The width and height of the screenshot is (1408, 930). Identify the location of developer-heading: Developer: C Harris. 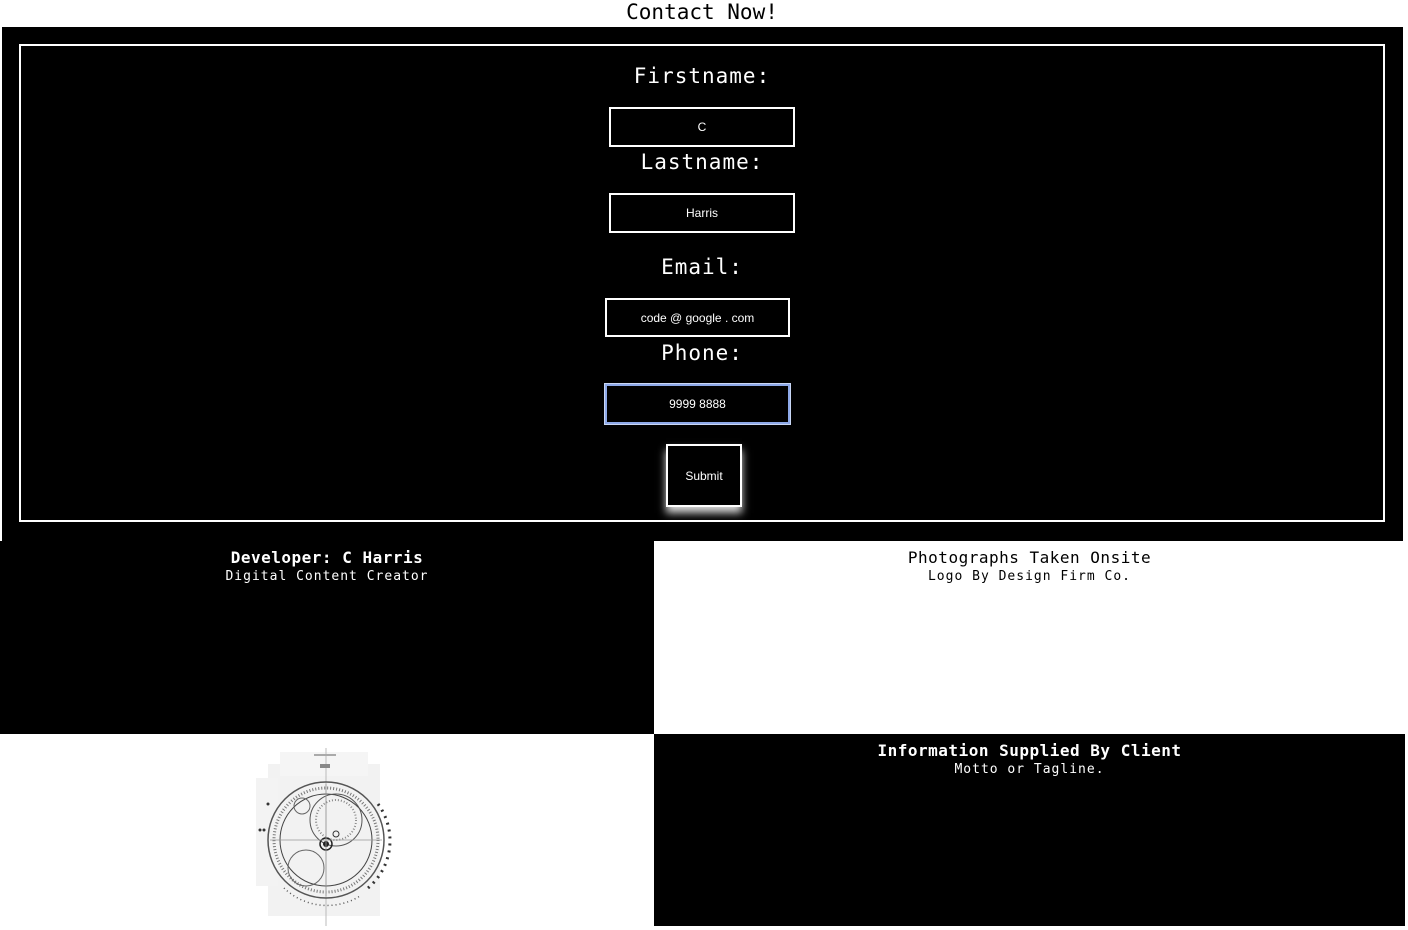
(327, 557).